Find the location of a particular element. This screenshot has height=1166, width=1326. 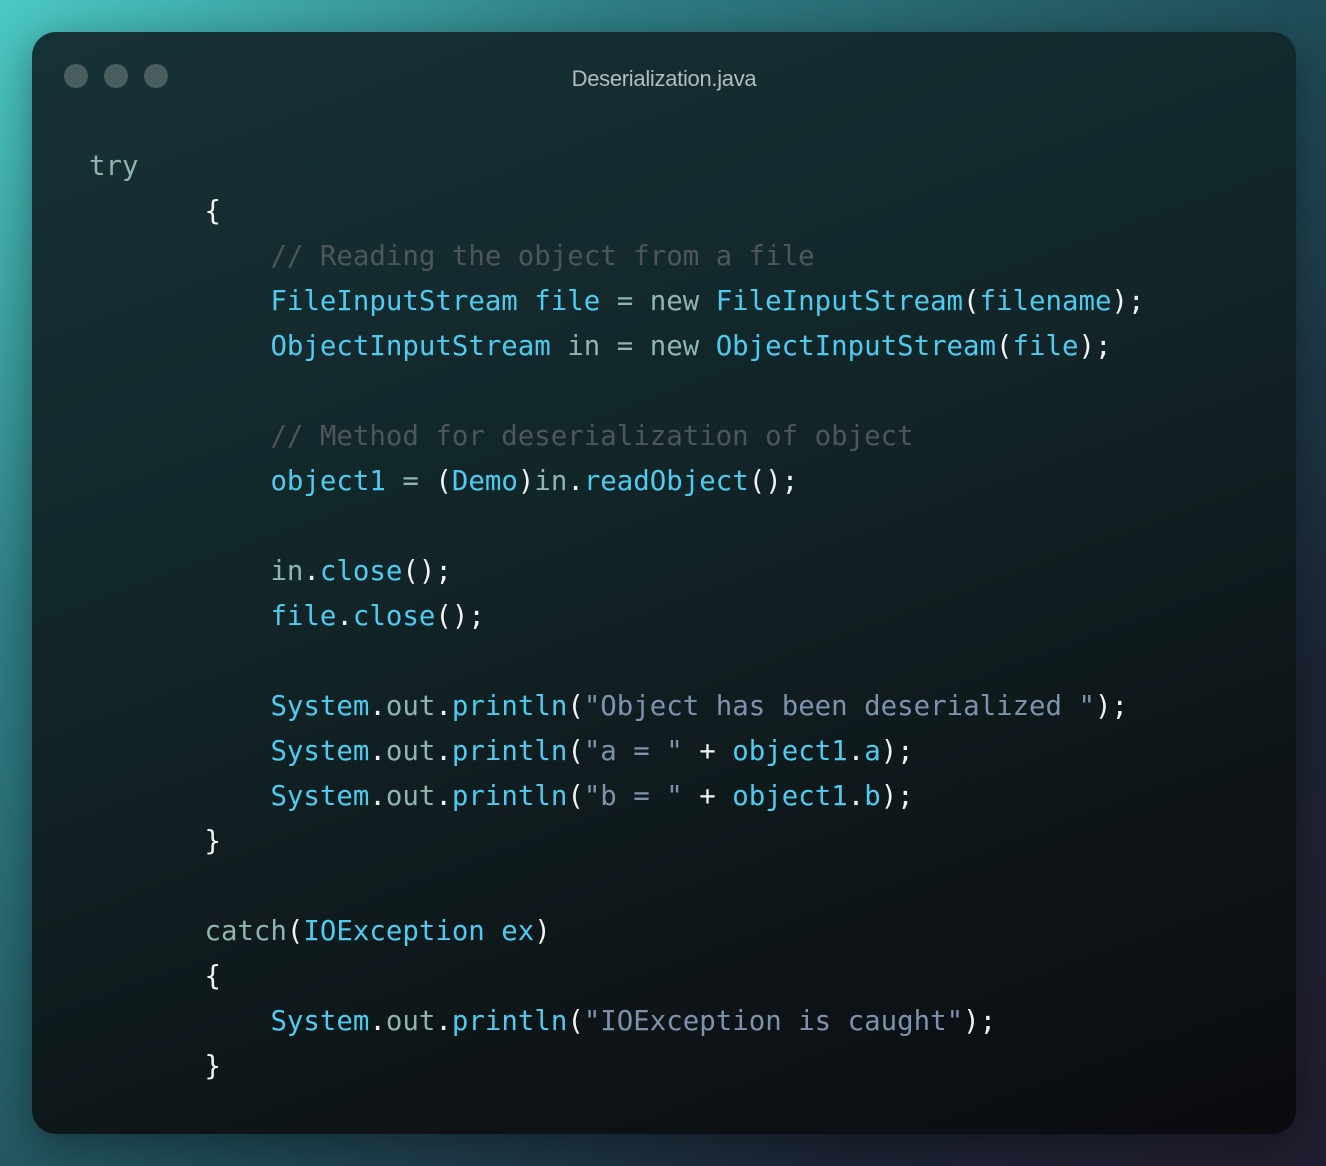

code-line: System.out.println("b = " + object1.b); is located at coordinates (616, 796).